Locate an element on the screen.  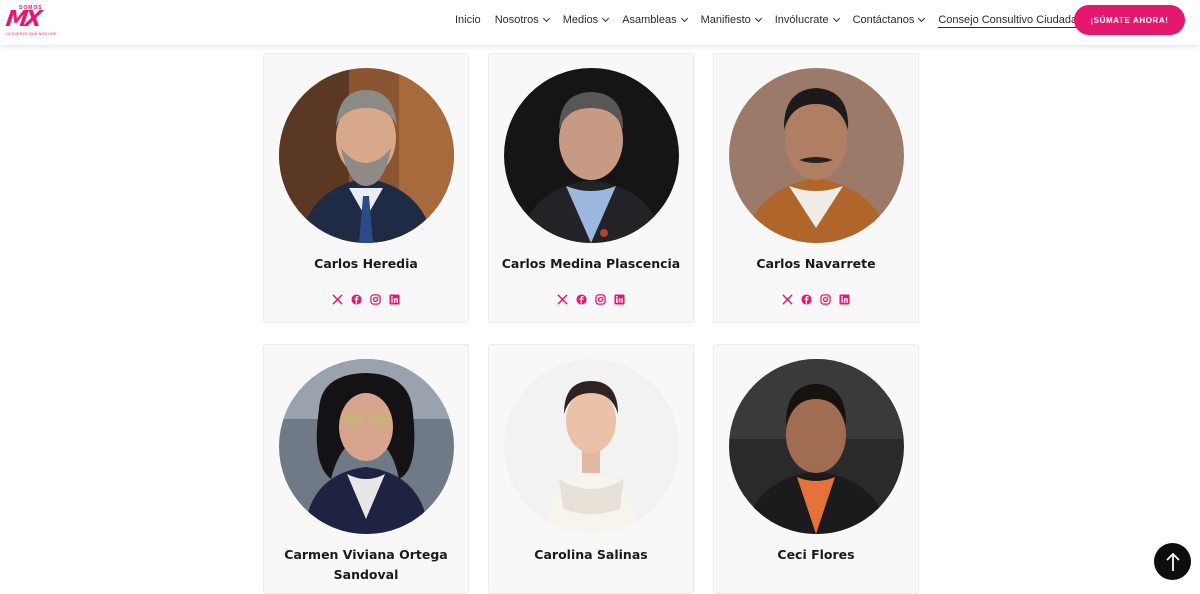
member-name: Ceci Flores is located at coordinates (816, 554).